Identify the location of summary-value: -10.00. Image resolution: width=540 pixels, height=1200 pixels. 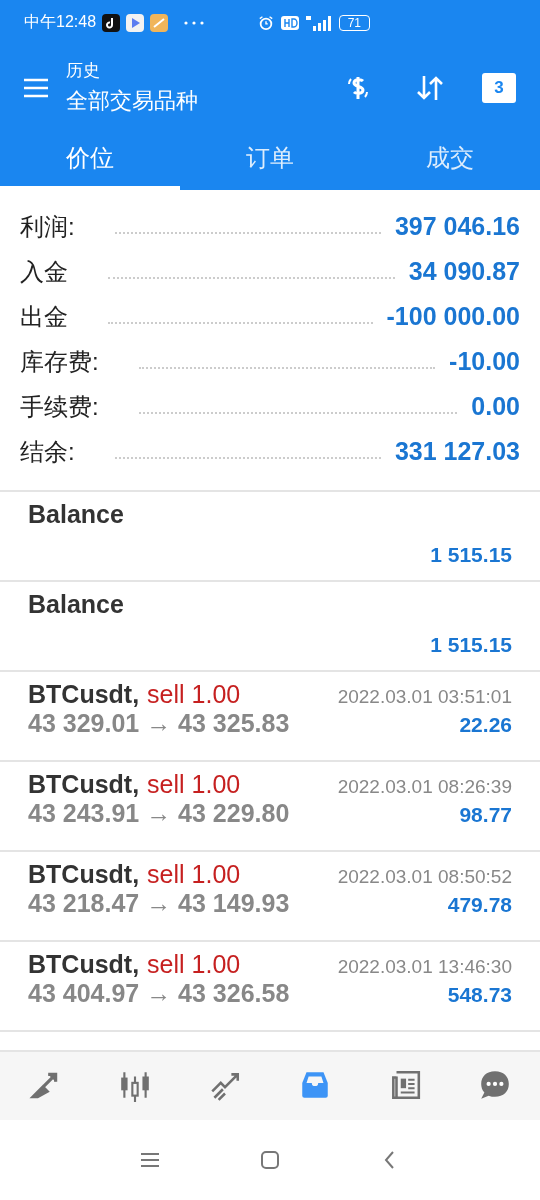
(484, 361).